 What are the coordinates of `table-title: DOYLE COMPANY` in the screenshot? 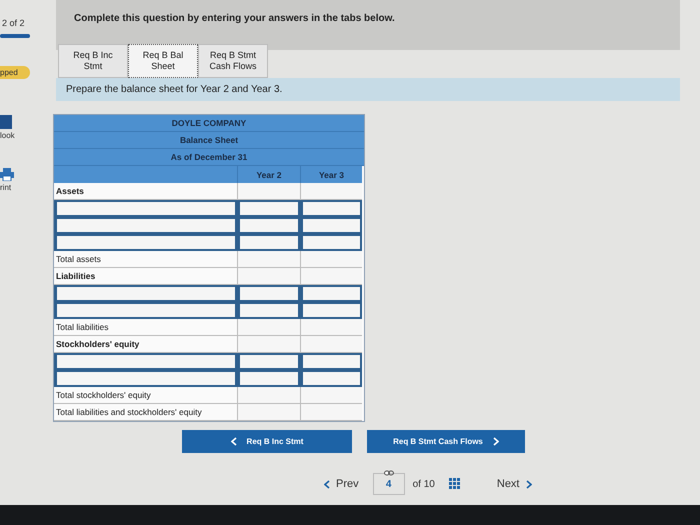 It's located at (209, 123).